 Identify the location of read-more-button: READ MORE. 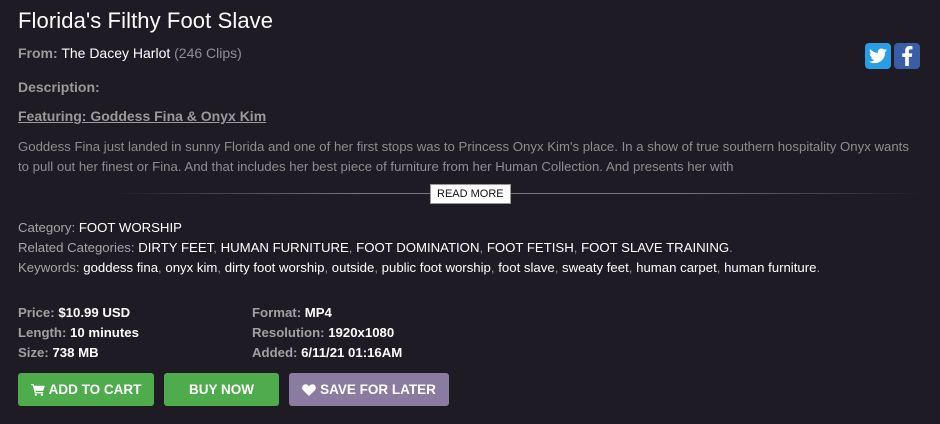
(470, 194).